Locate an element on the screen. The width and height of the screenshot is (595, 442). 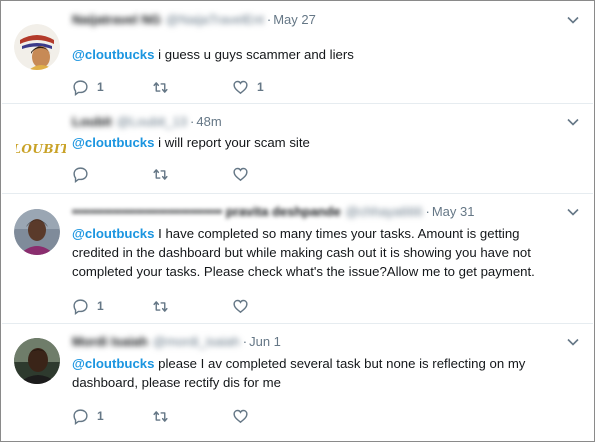
tweet-body-text: i will report your scam site is located at coordinates (232, 142).